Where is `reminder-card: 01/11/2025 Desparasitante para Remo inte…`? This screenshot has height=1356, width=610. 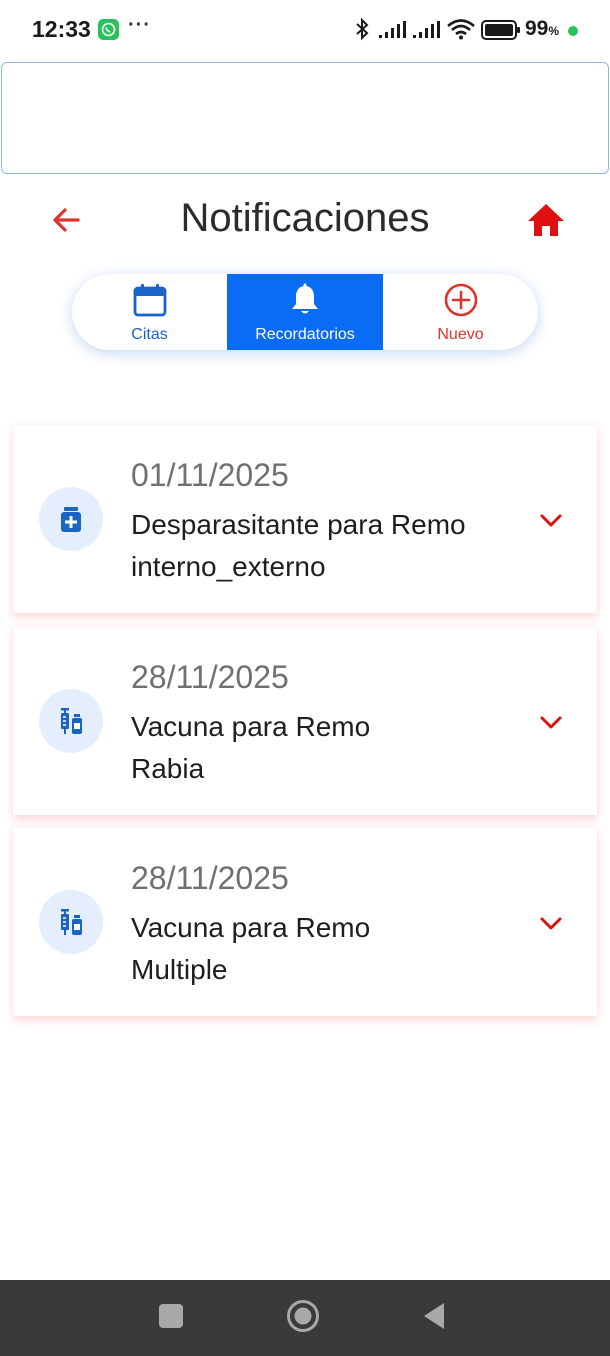
reminder-card: 01/11/2025 Desparasitante para Remo inte… is located at coordinates (305, 519).